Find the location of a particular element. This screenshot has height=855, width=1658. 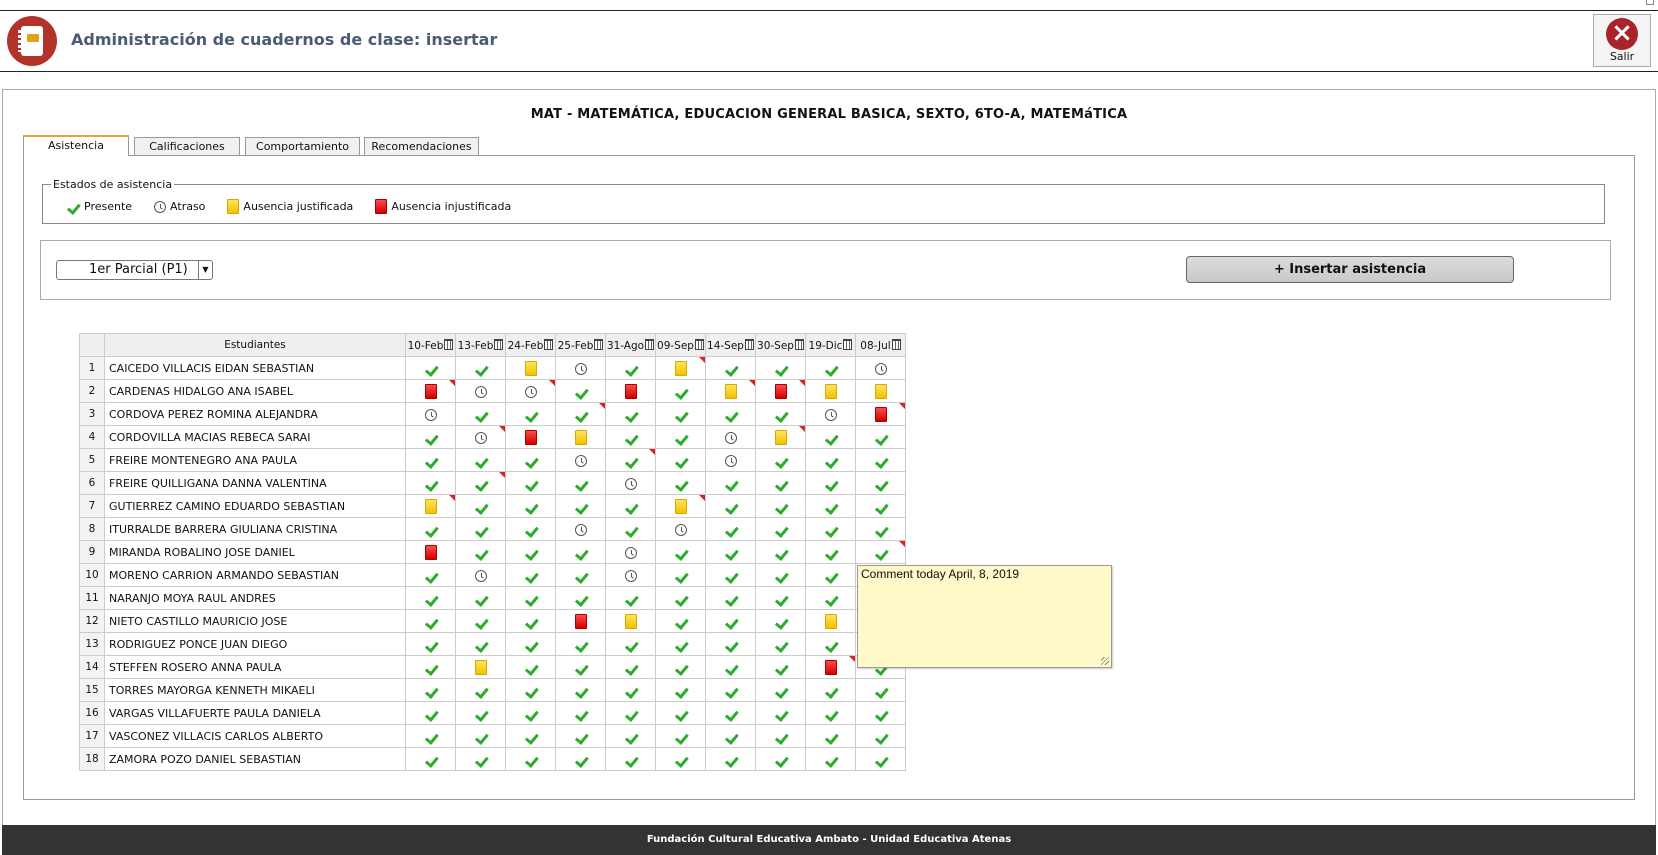

tab-comportamiento: Comportamiento is located at coordinates (302, 146).